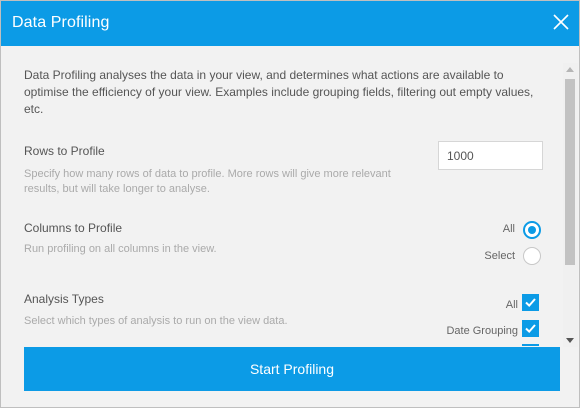  What do you see at coordinates (532, 256) in the screenshot?
I see `columns-select-radio` at bounding box center [532, 256].